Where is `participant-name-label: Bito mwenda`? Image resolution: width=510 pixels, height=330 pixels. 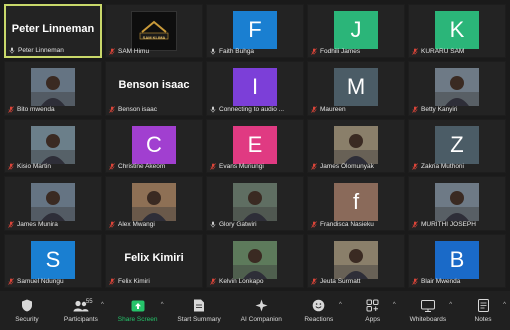 participant-name-label: Bito mwenda is located at coordinates (53, 109).